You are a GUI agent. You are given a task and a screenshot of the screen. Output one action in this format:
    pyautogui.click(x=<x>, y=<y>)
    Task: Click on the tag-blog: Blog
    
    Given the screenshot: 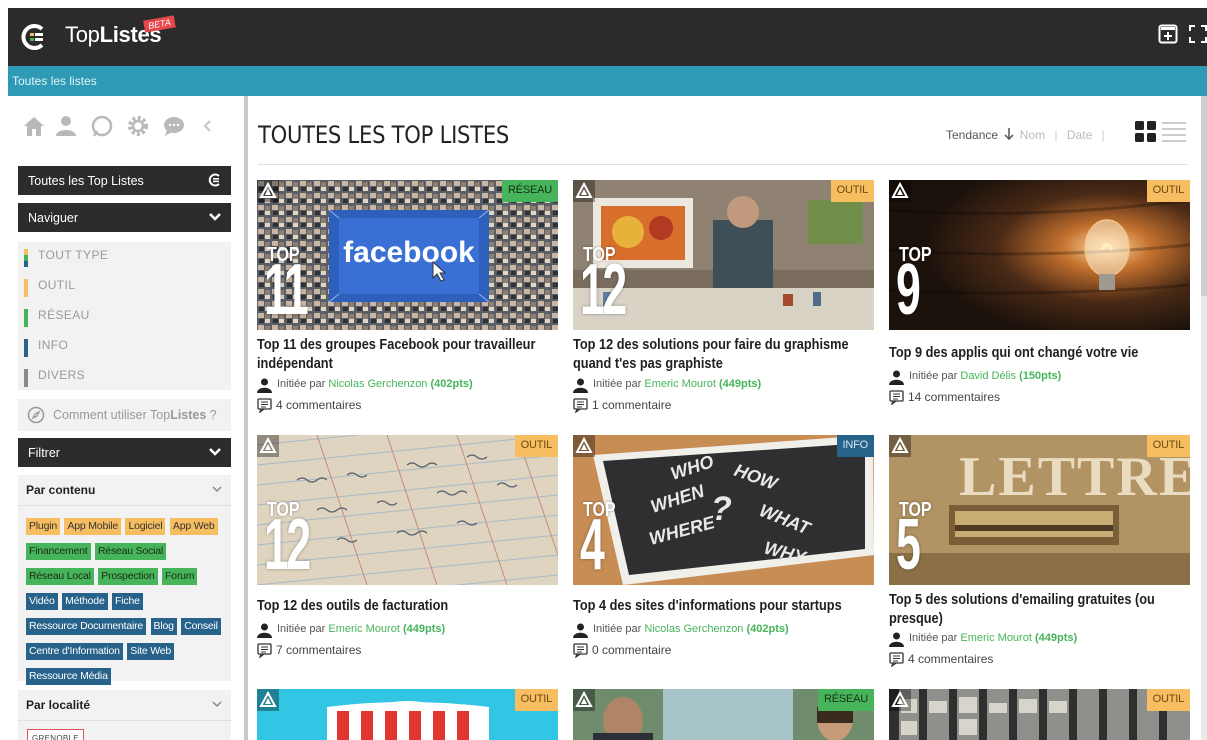 What is the action you would take?
    pyautogui.click(x=163, y=626)
    